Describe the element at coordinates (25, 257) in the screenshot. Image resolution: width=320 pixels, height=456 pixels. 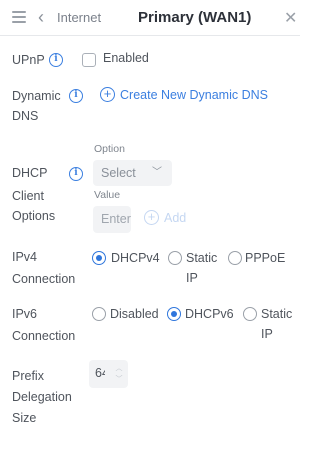
I see `ipv4-label-line1: IPv4` at that location.